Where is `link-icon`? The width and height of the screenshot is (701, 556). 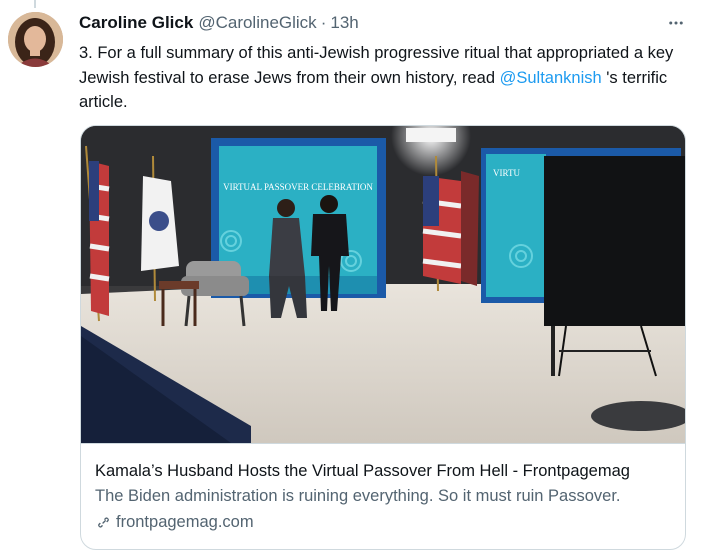 link-icon is located at coordinates (103, 522).